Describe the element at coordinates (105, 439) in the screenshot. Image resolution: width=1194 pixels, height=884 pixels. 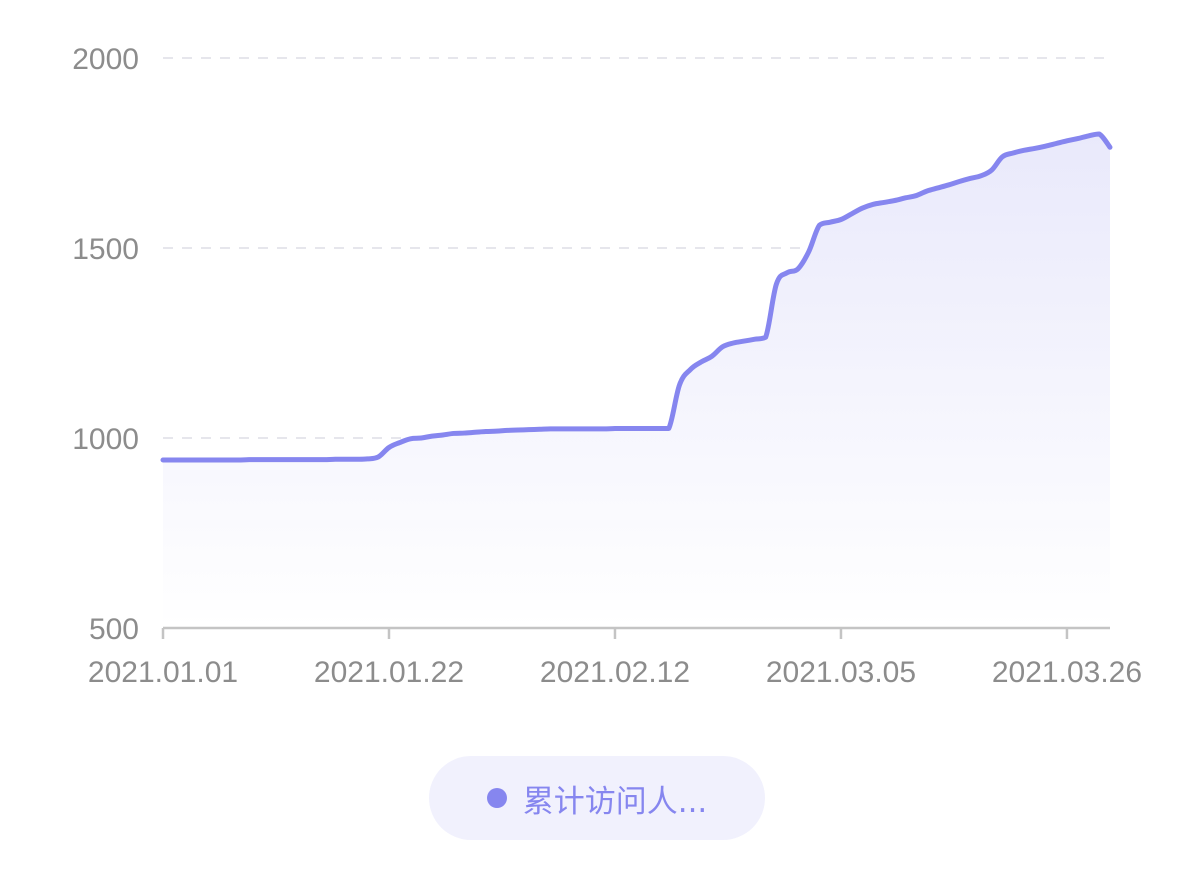
I see `y-tick-label: 1000` at that location.